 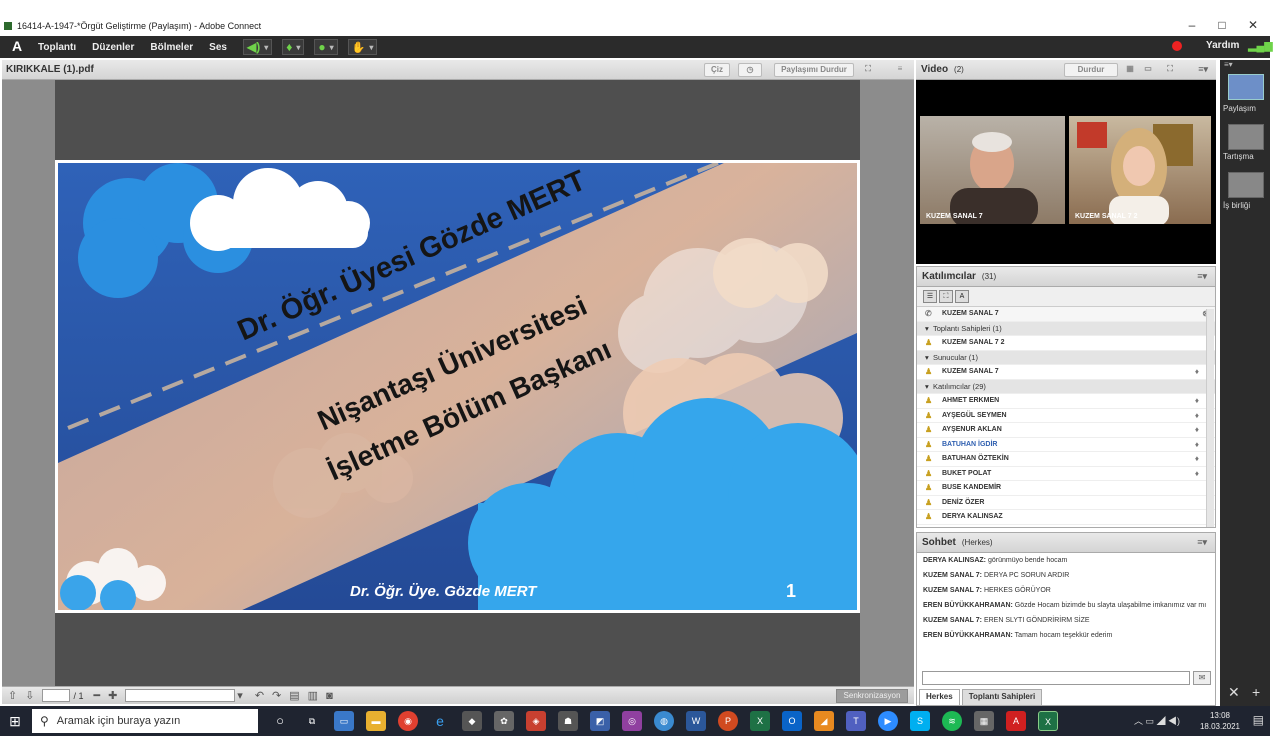 What do you see at coordinates (1066, 328) in the screenshot?
I see `group-header-hosts: ▾ Toplantı Sahipleri (1)` at bounding box center [1066, 328].